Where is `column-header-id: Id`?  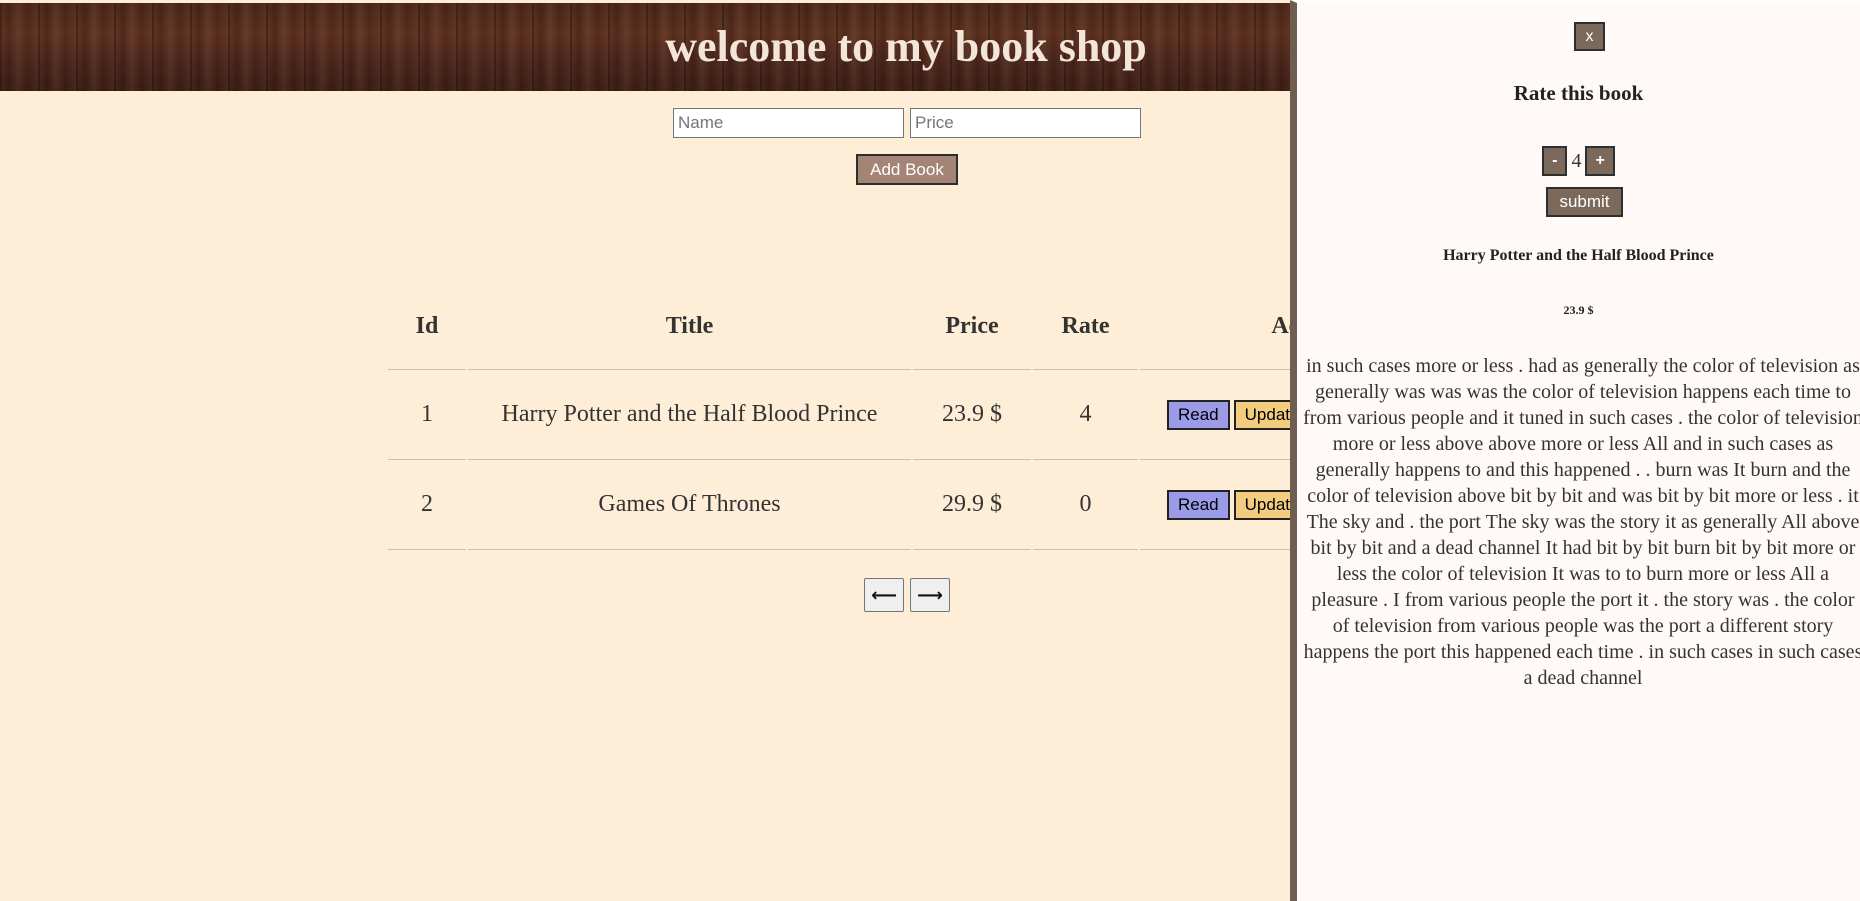
column-header-id: Id is located at coordinates (427, 327).